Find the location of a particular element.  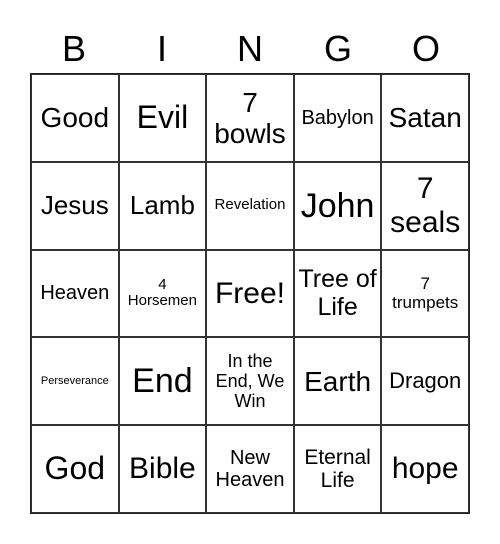

bingo-cell: Tree of Life is located at coordinates (337, 293).